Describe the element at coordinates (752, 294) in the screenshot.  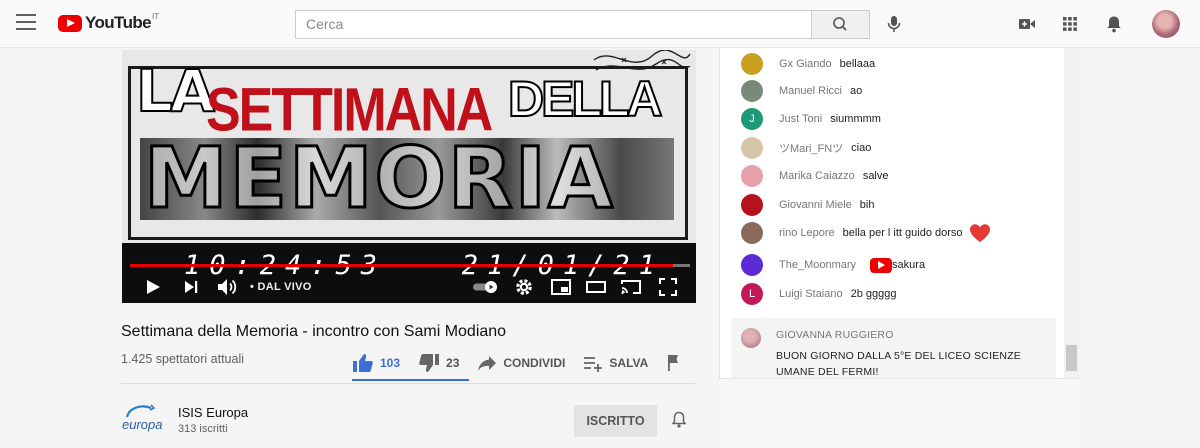
I see `chat-author-avatar: L` at that location.